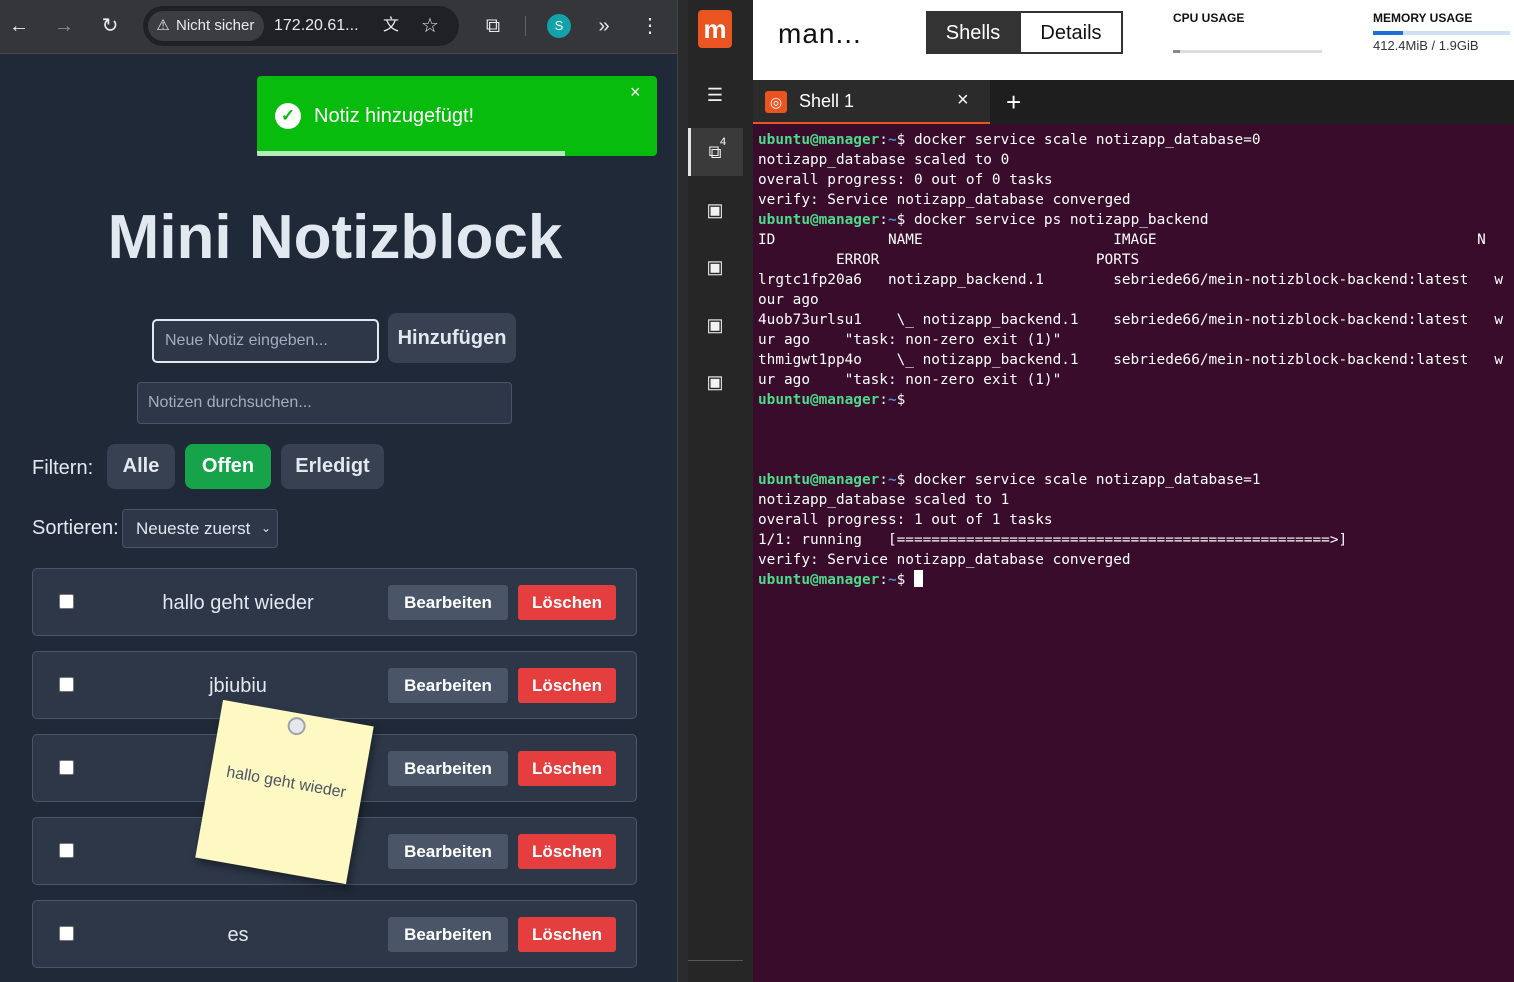  Describe the element at coordinates (394, 116) in the screenshot. I see `toast-message: Notiz hinzugefügt!` at that location.